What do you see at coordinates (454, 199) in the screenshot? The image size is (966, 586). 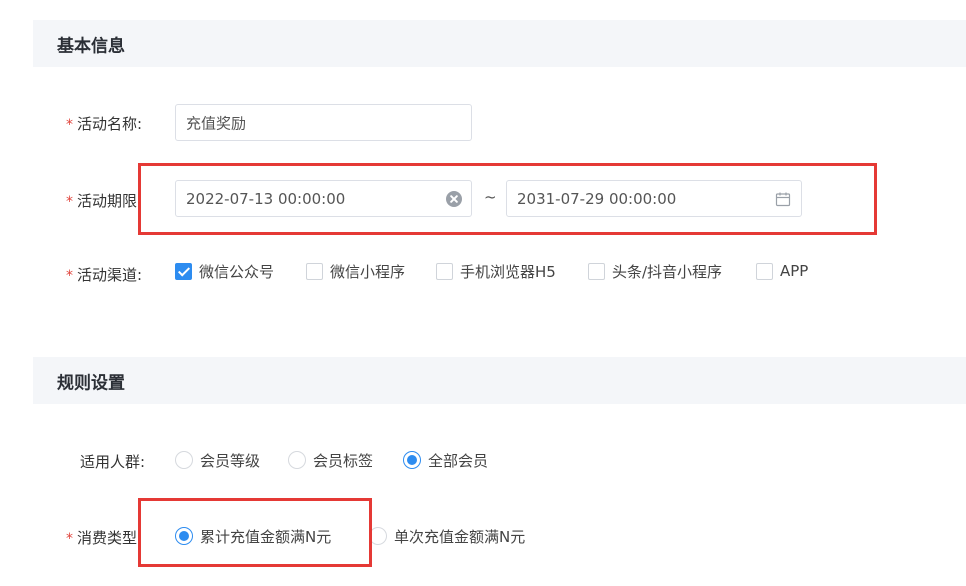 I see `clear-icon` at bounding box center [454, 199].